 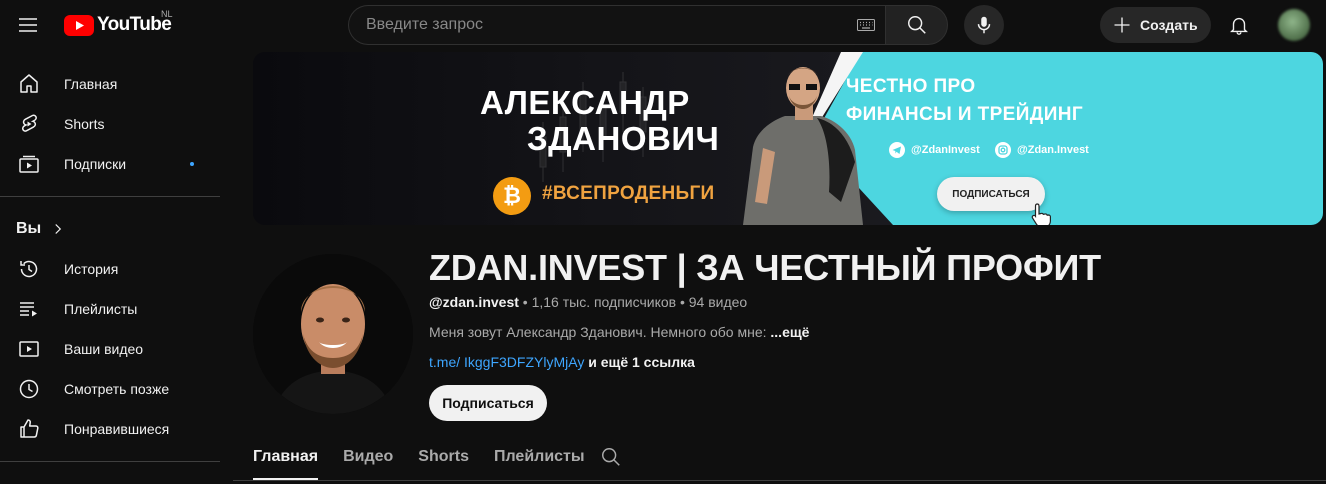 What do you see at coordinates (167, 14) in the screenshot?
I see `region-code: NL` at bounding box center [167, 14].